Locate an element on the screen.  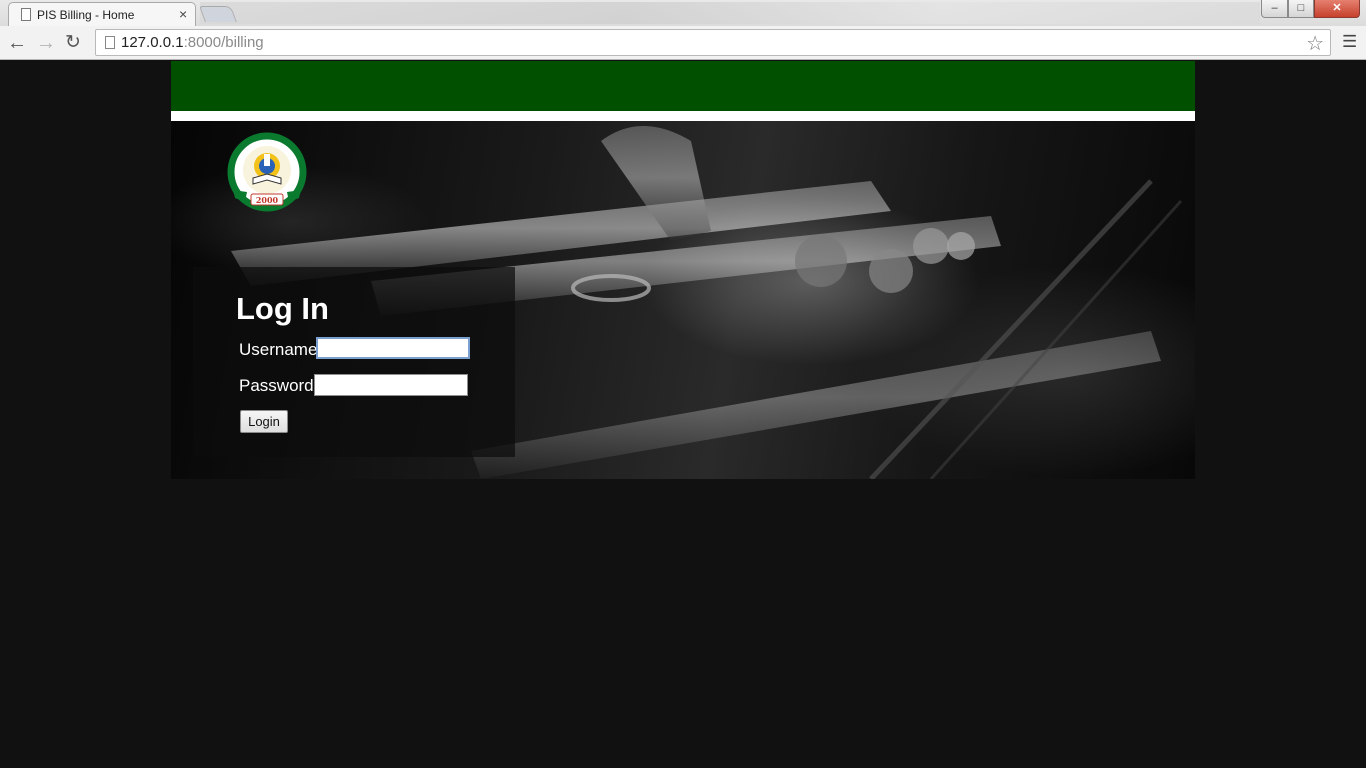
hamburger-menu-icon: ☰ is located at coordinates (1349, 42).